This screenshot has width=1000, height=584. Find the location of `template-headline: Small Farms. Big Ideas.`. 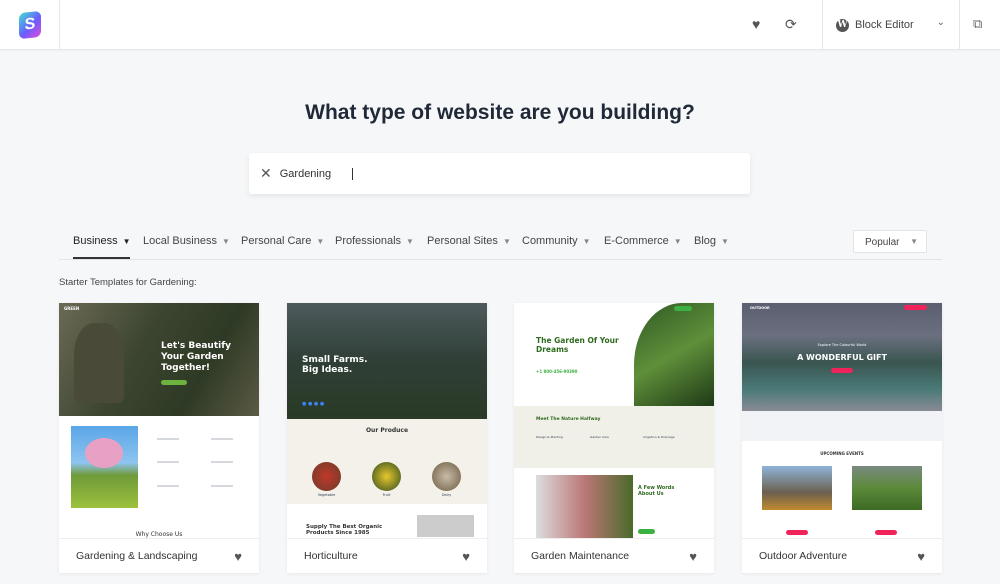

template-headline: Small Farms. Big Ideas. is located at coordinates (335, 365).